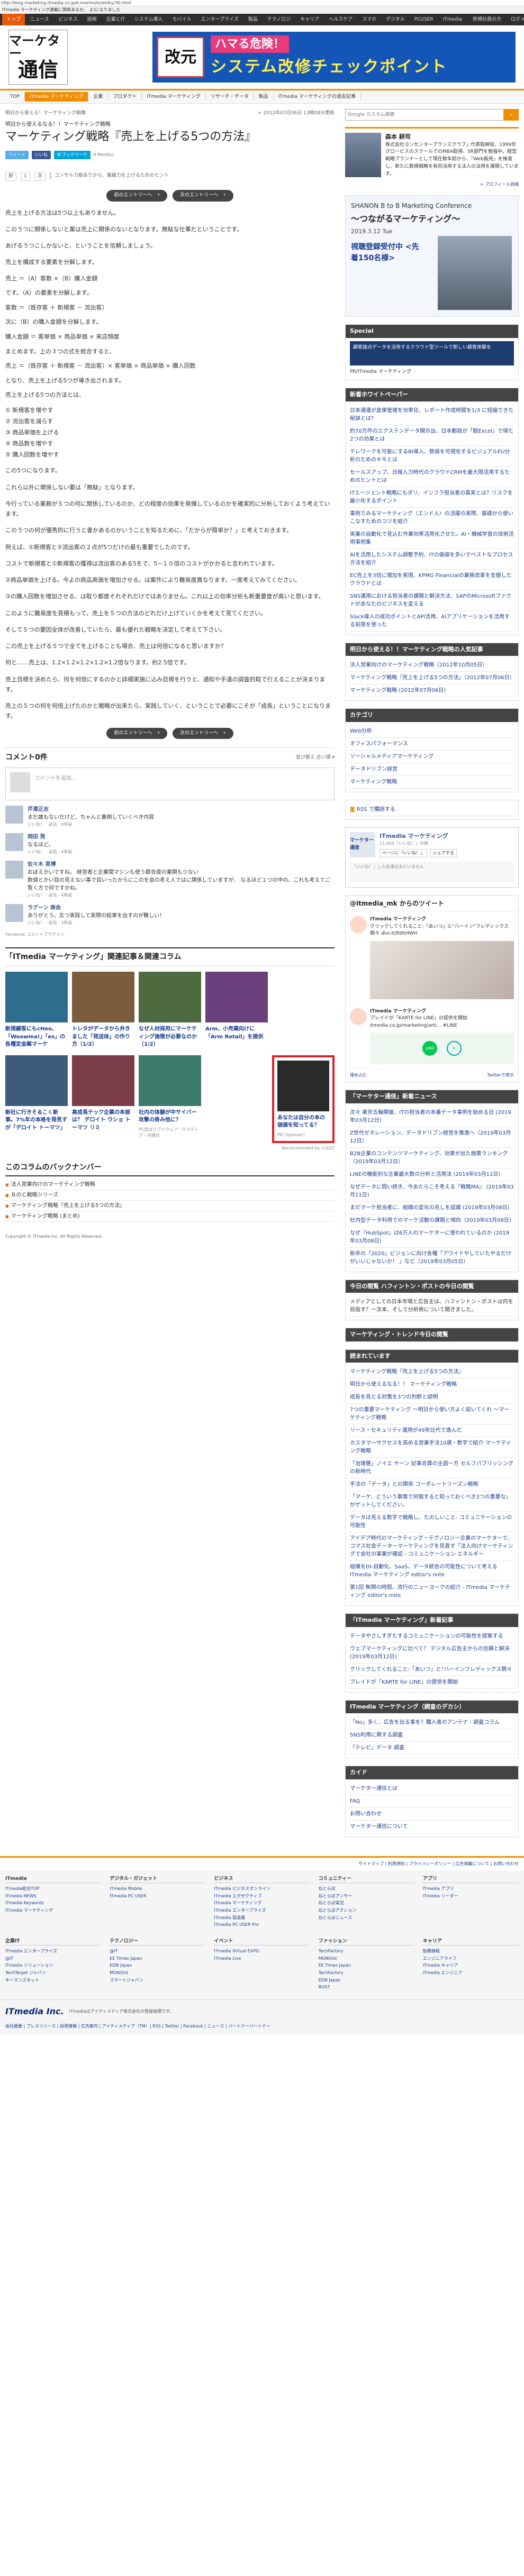 The image size is (524, 2576). What do you see at coordinates (157, 1897) in the screenshot?
I see `footer-link: ITmedia PC USER` at bounding box center [157, 1897].